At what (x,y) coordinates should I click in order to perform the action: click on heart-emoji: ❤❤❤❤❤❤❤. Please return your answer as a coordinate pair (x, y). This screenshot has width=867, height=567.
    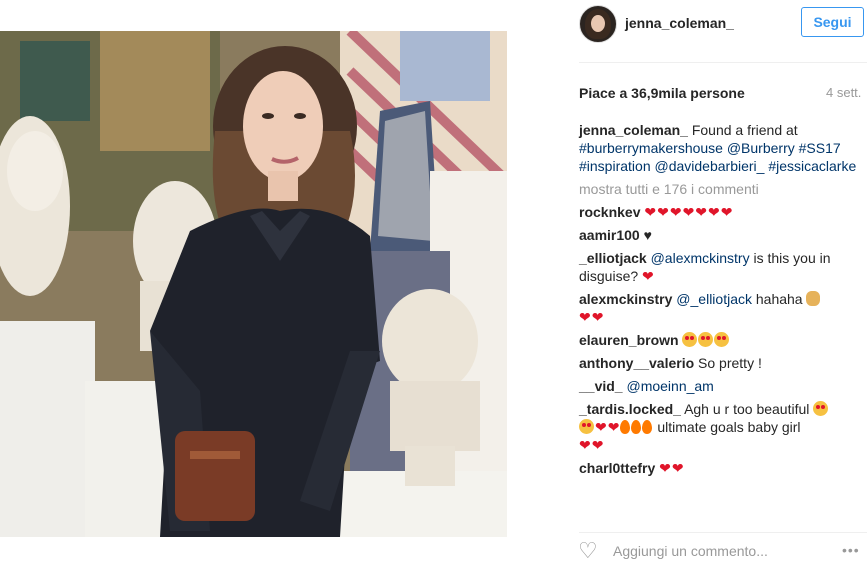
    Looking at the image, I should click on (689, 212).